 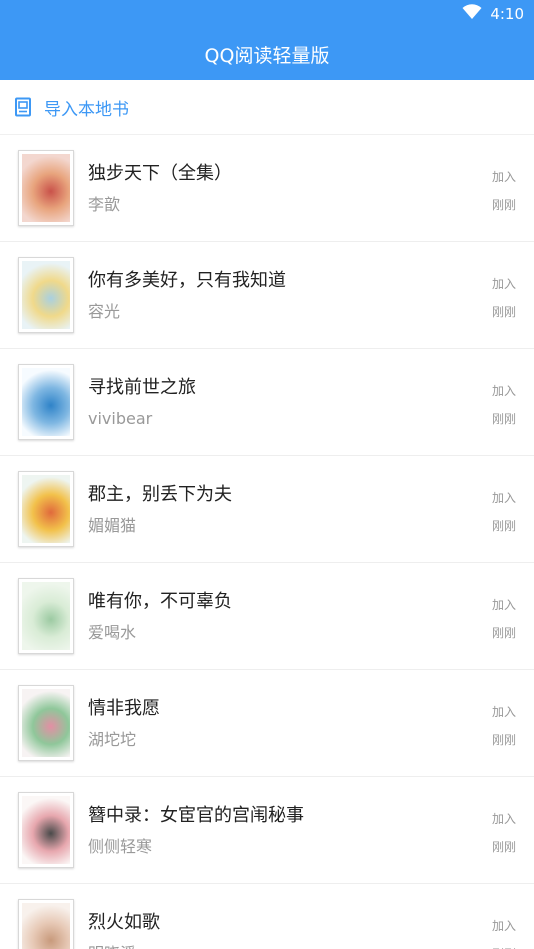 I want to click on import-local-book-button: 导入本地书, so click(x=267, y=107).